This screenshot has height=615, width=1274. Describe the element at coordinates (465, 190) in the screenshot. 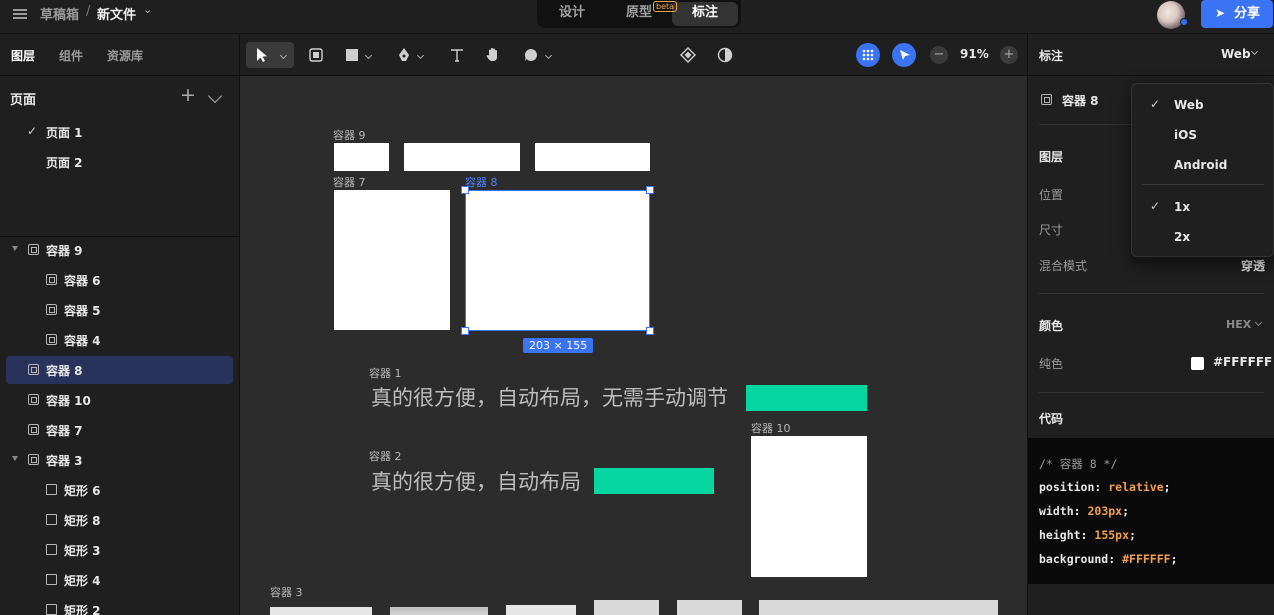

I see `resize-handle-top-left` at that location.